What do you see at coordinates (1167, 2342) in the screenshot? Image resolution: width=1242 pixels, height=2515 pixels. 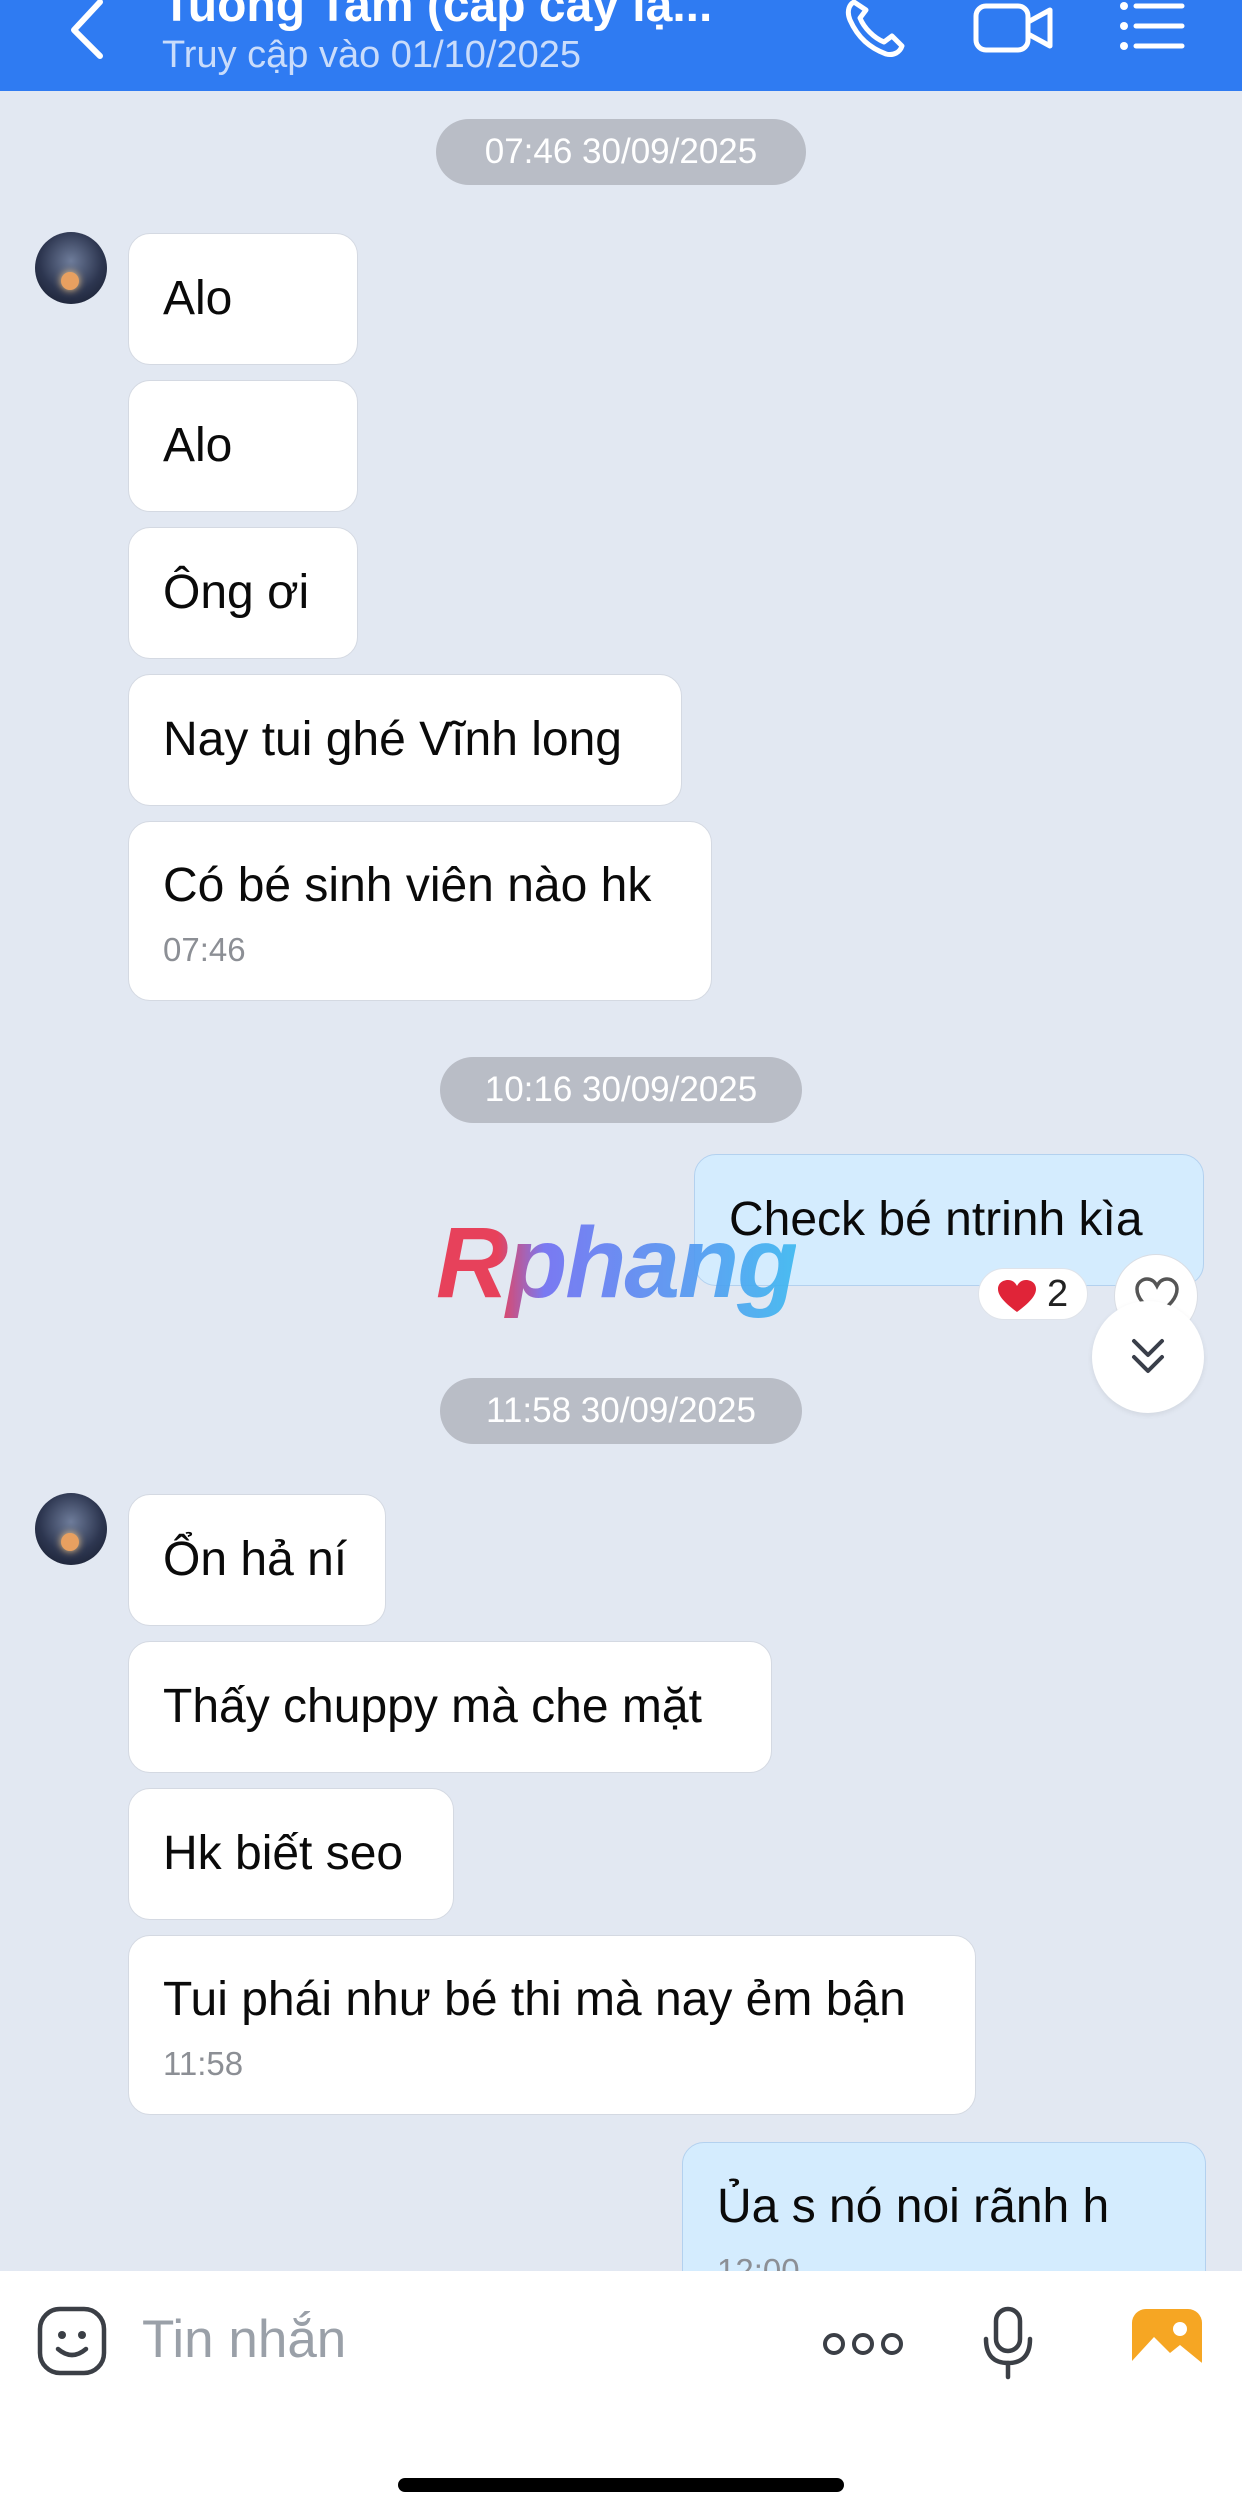 I see `image-gallery-icon` at bounding box center [1167, 2342].